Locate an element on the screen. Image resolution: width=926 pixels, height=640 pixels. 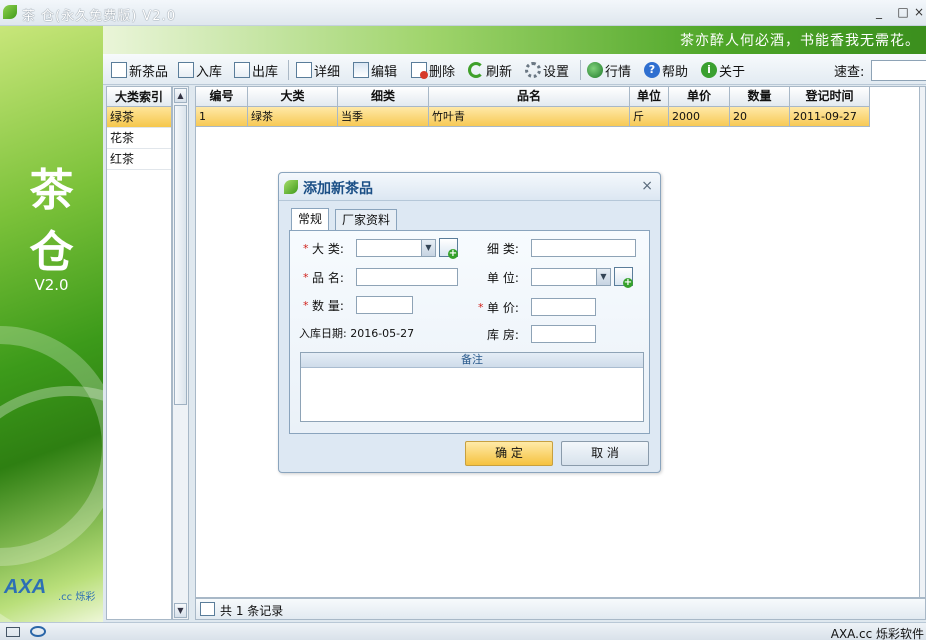
scroll-thumb is located at coordinates (180, 255).